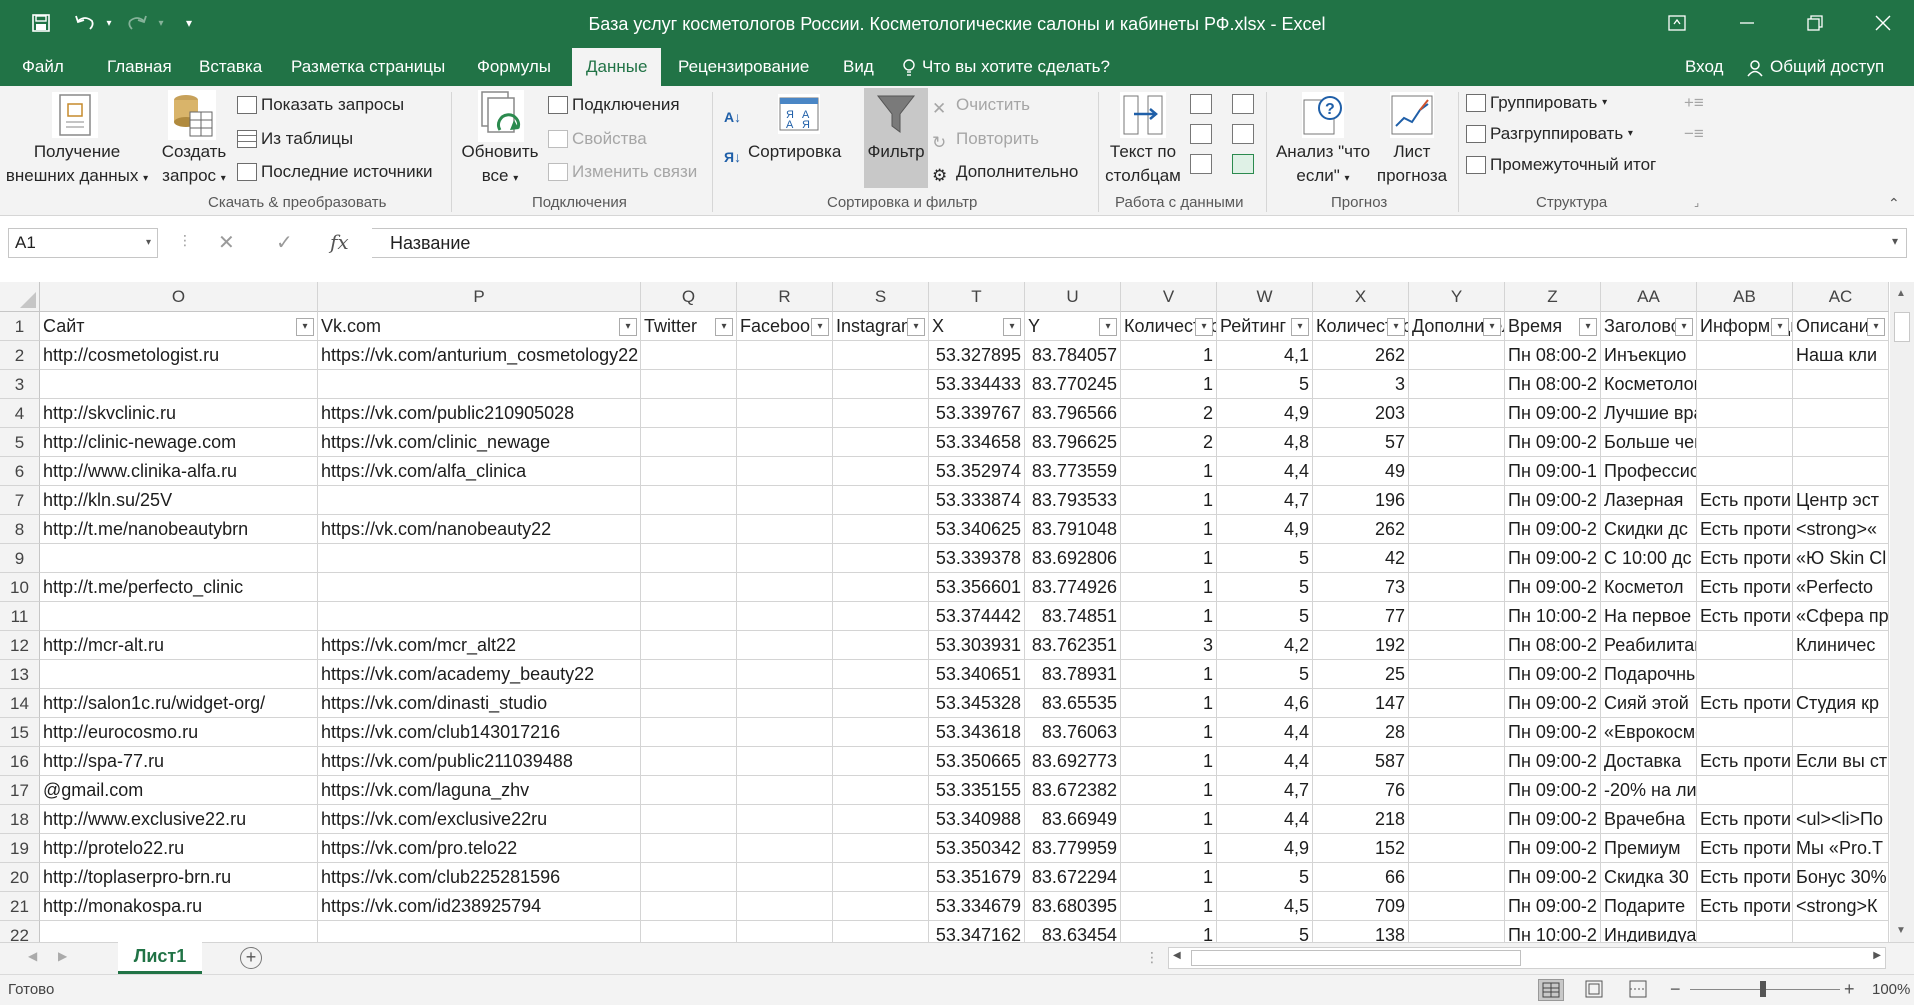 Image resolution: width=1914 pixels, height=1005 pixels. I want to click on table-cell: @gmail.com, so click(179, 790).